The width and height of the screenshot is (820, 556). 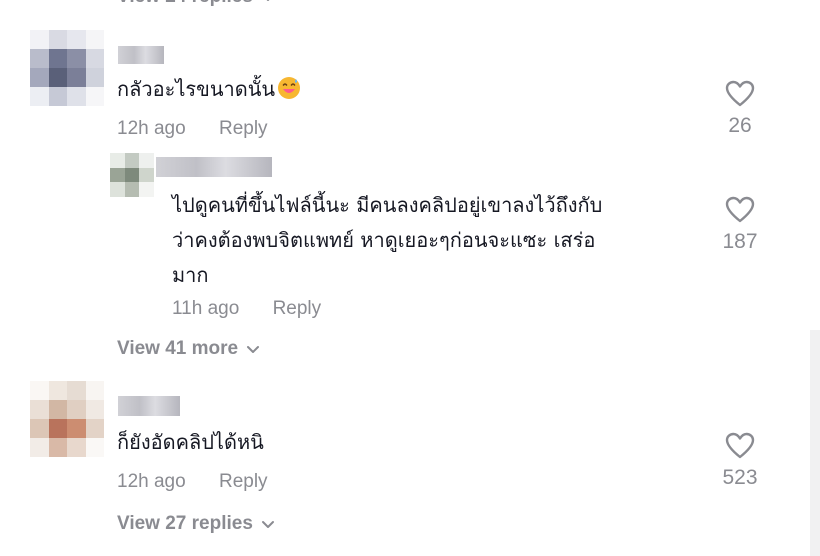 I want to click on view-replies-button: View 27 replies, so click(x=196, y=524).